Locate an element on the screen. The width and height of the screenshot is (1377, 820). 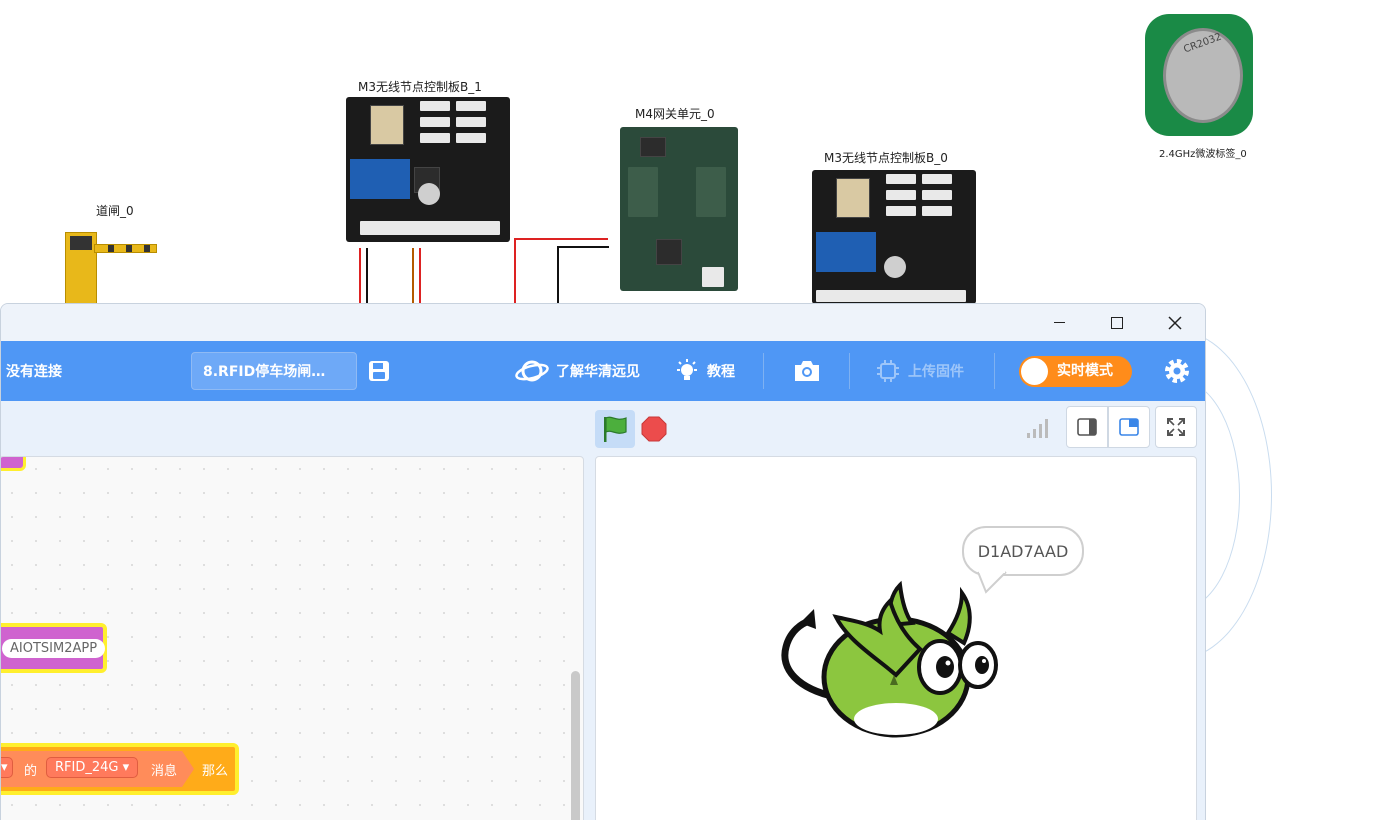
learn-more-button: 了解华清远见 is located at coordinates (577, 371).